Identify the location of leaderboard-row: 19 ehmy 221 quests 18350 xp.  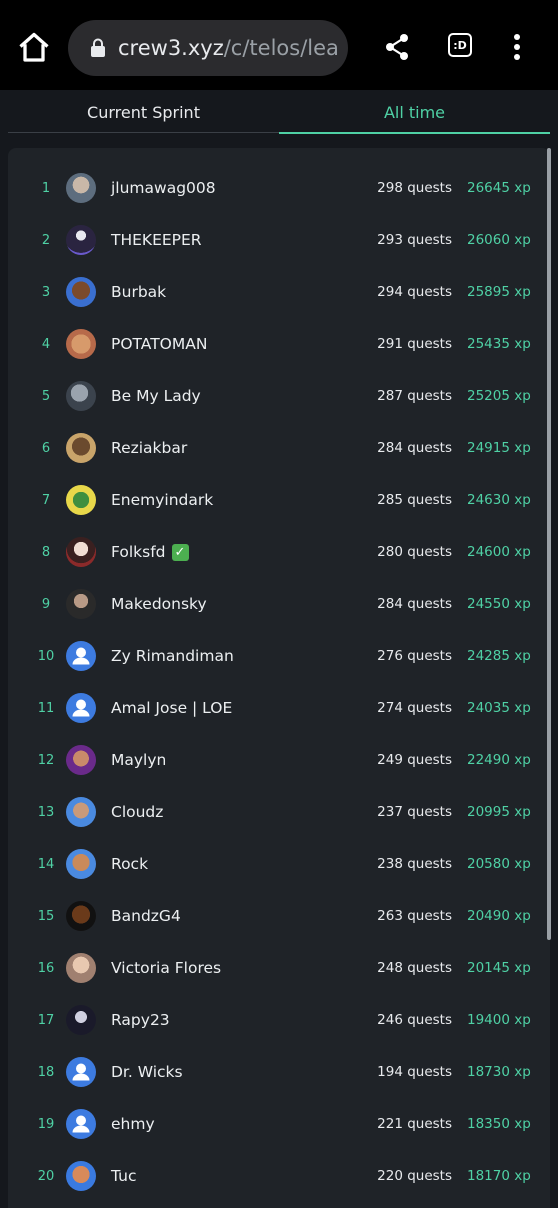
(279, 1124).